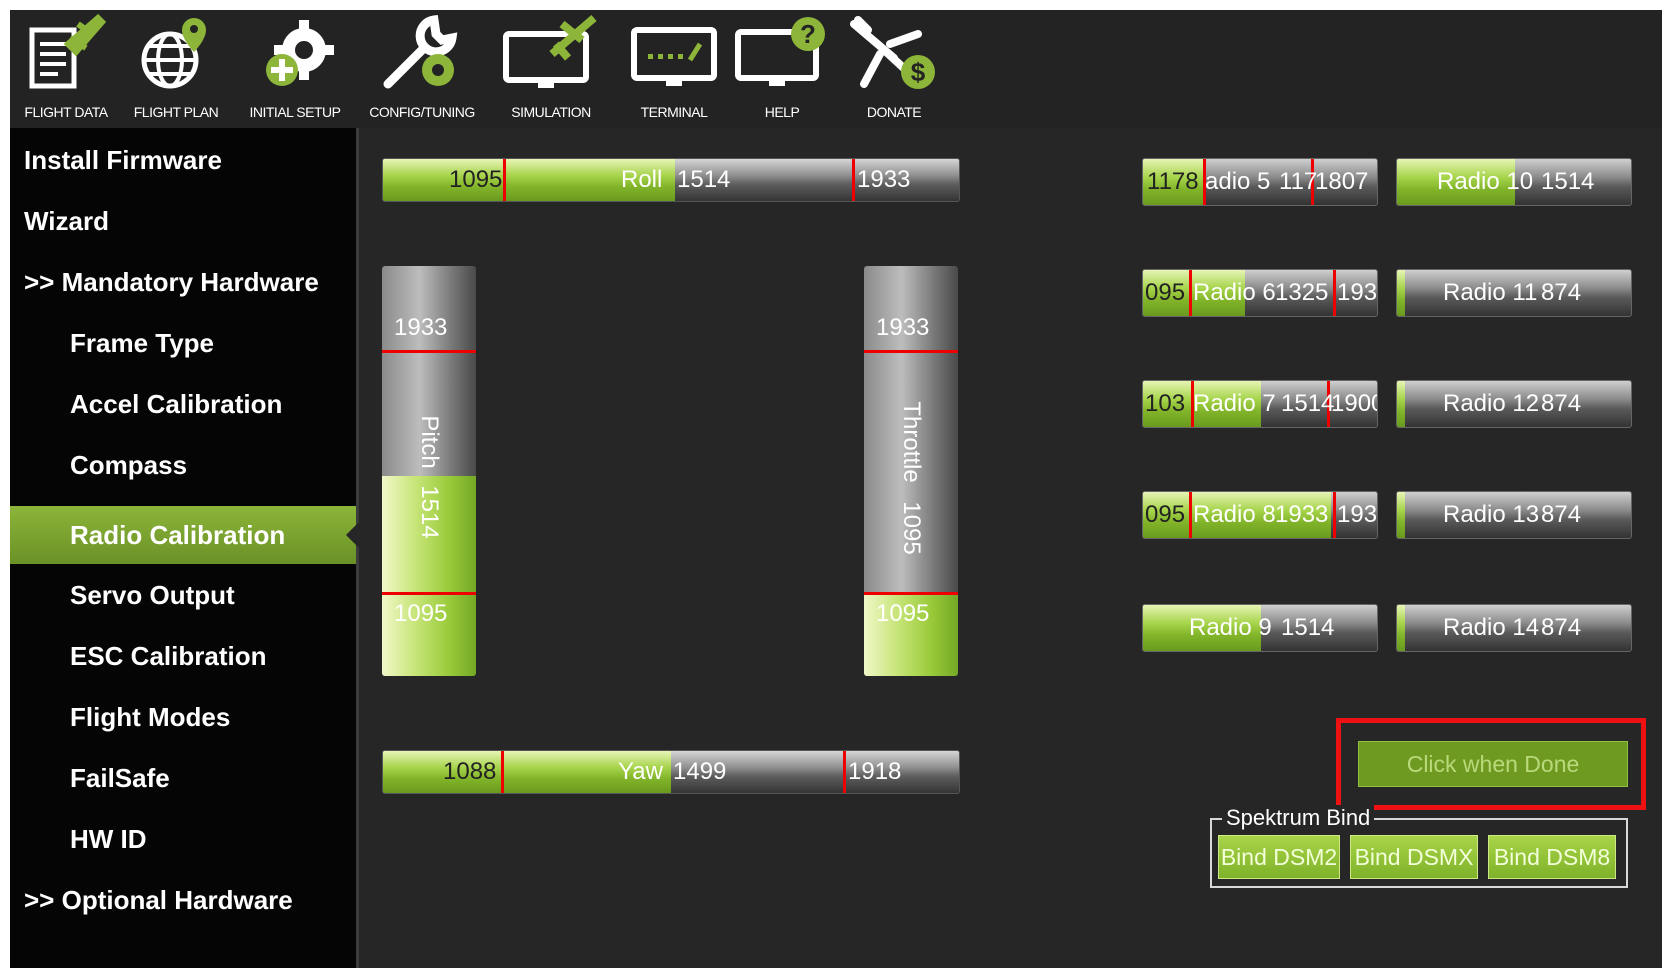 The height and width of the screenshot is (976, 1670). I want to click on roll-label: Roll, so click(642, 179).